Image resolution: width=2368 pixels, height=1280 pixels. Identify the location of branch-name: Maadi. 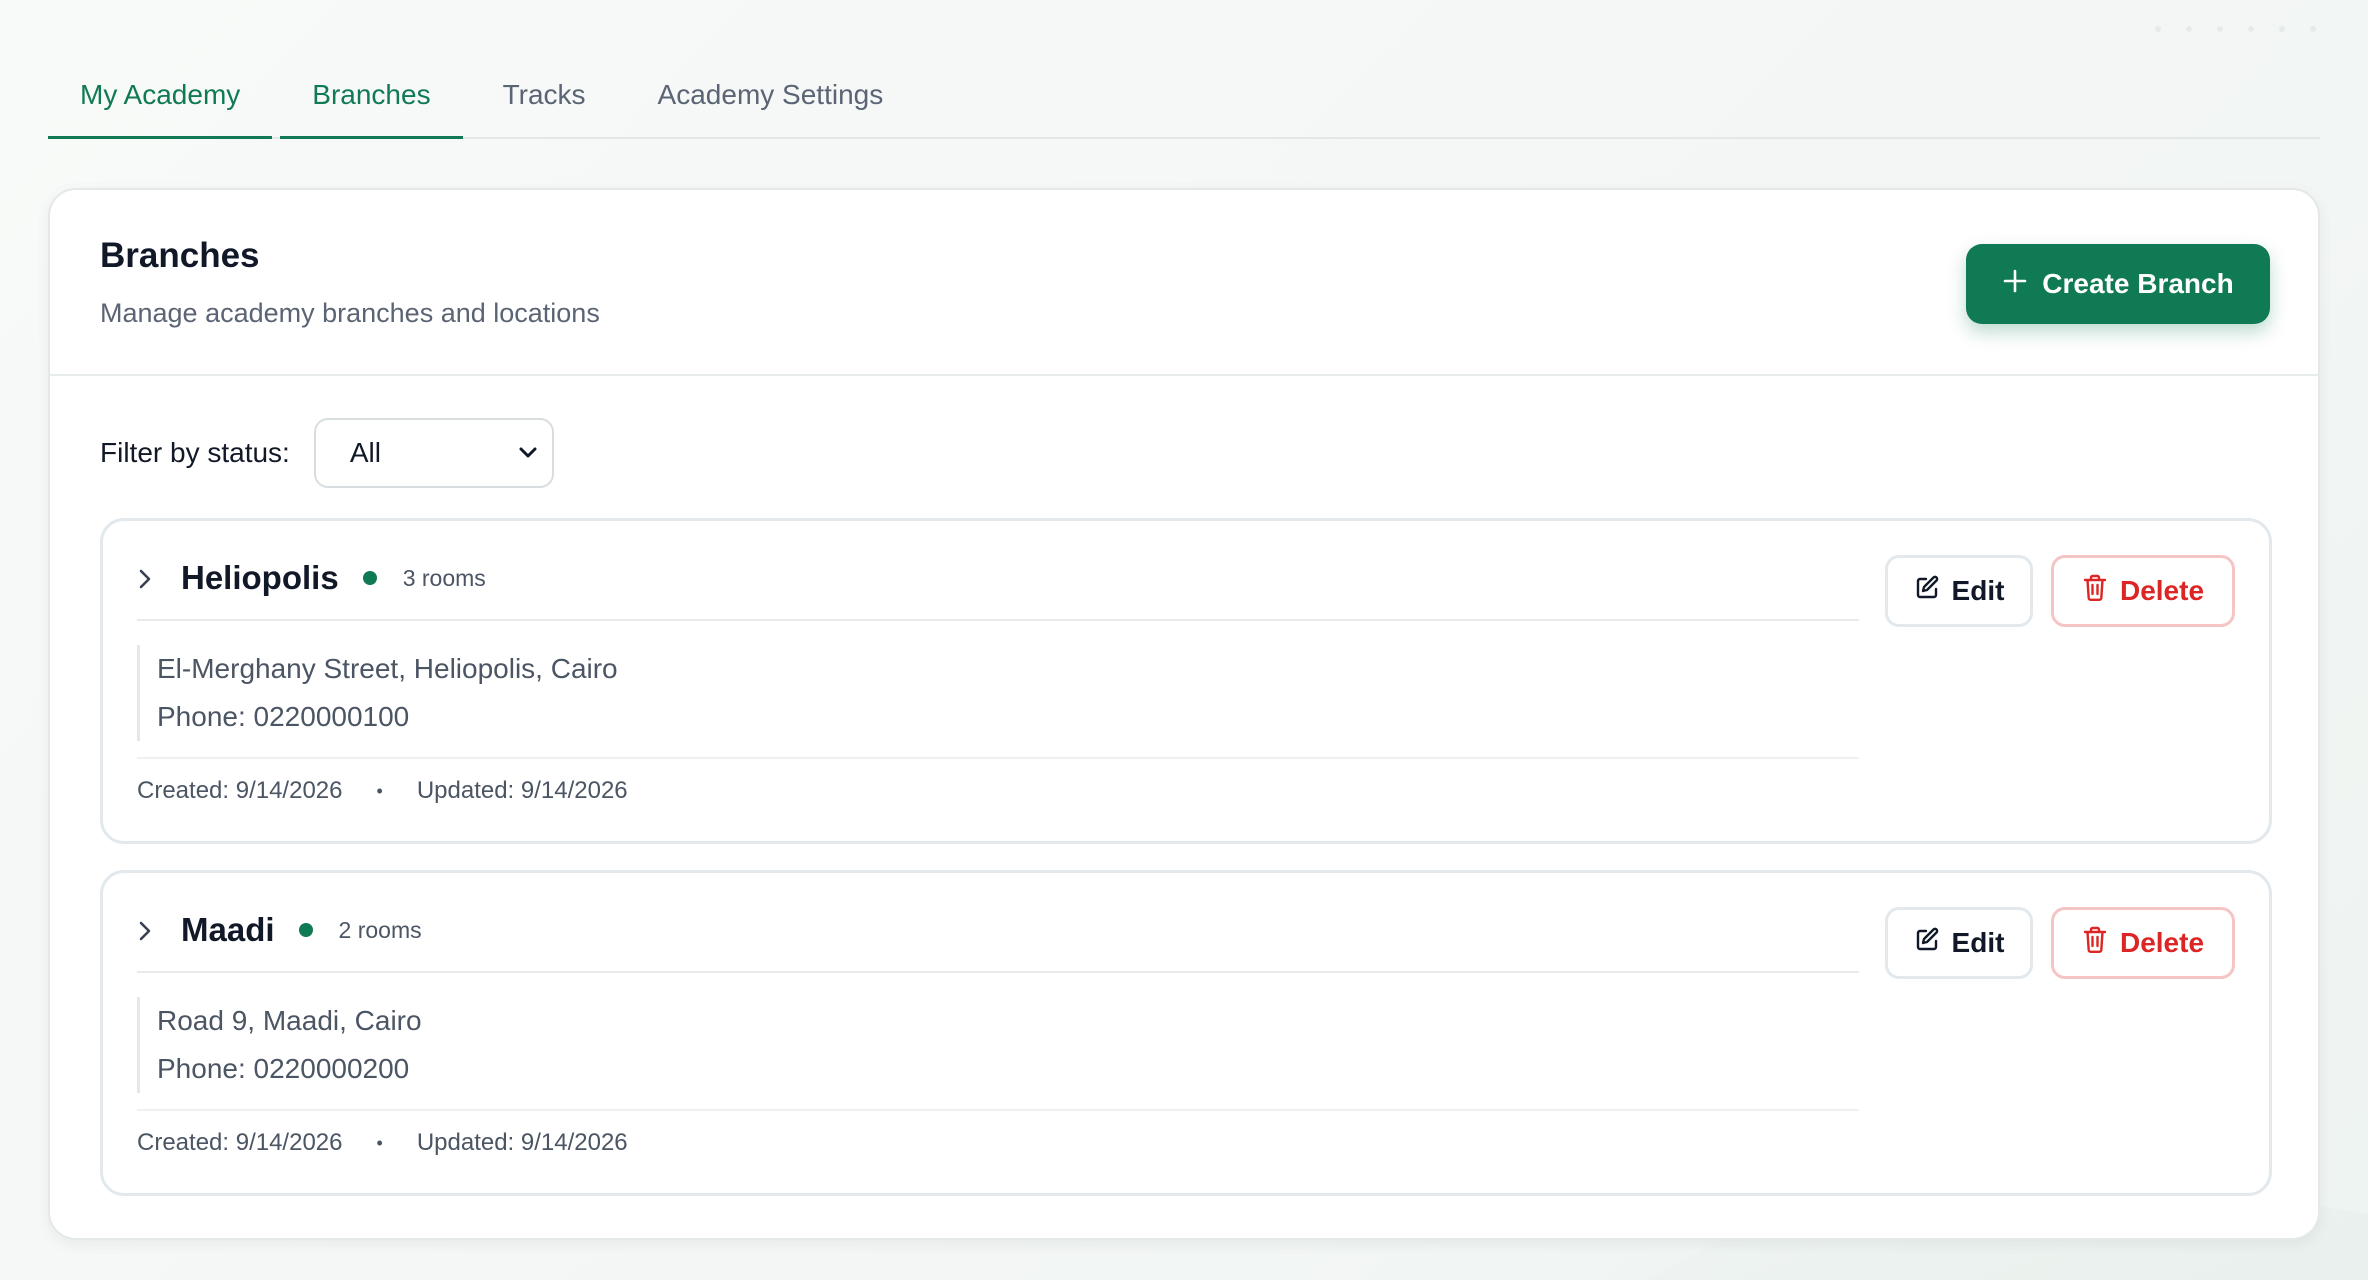
(228, 929).